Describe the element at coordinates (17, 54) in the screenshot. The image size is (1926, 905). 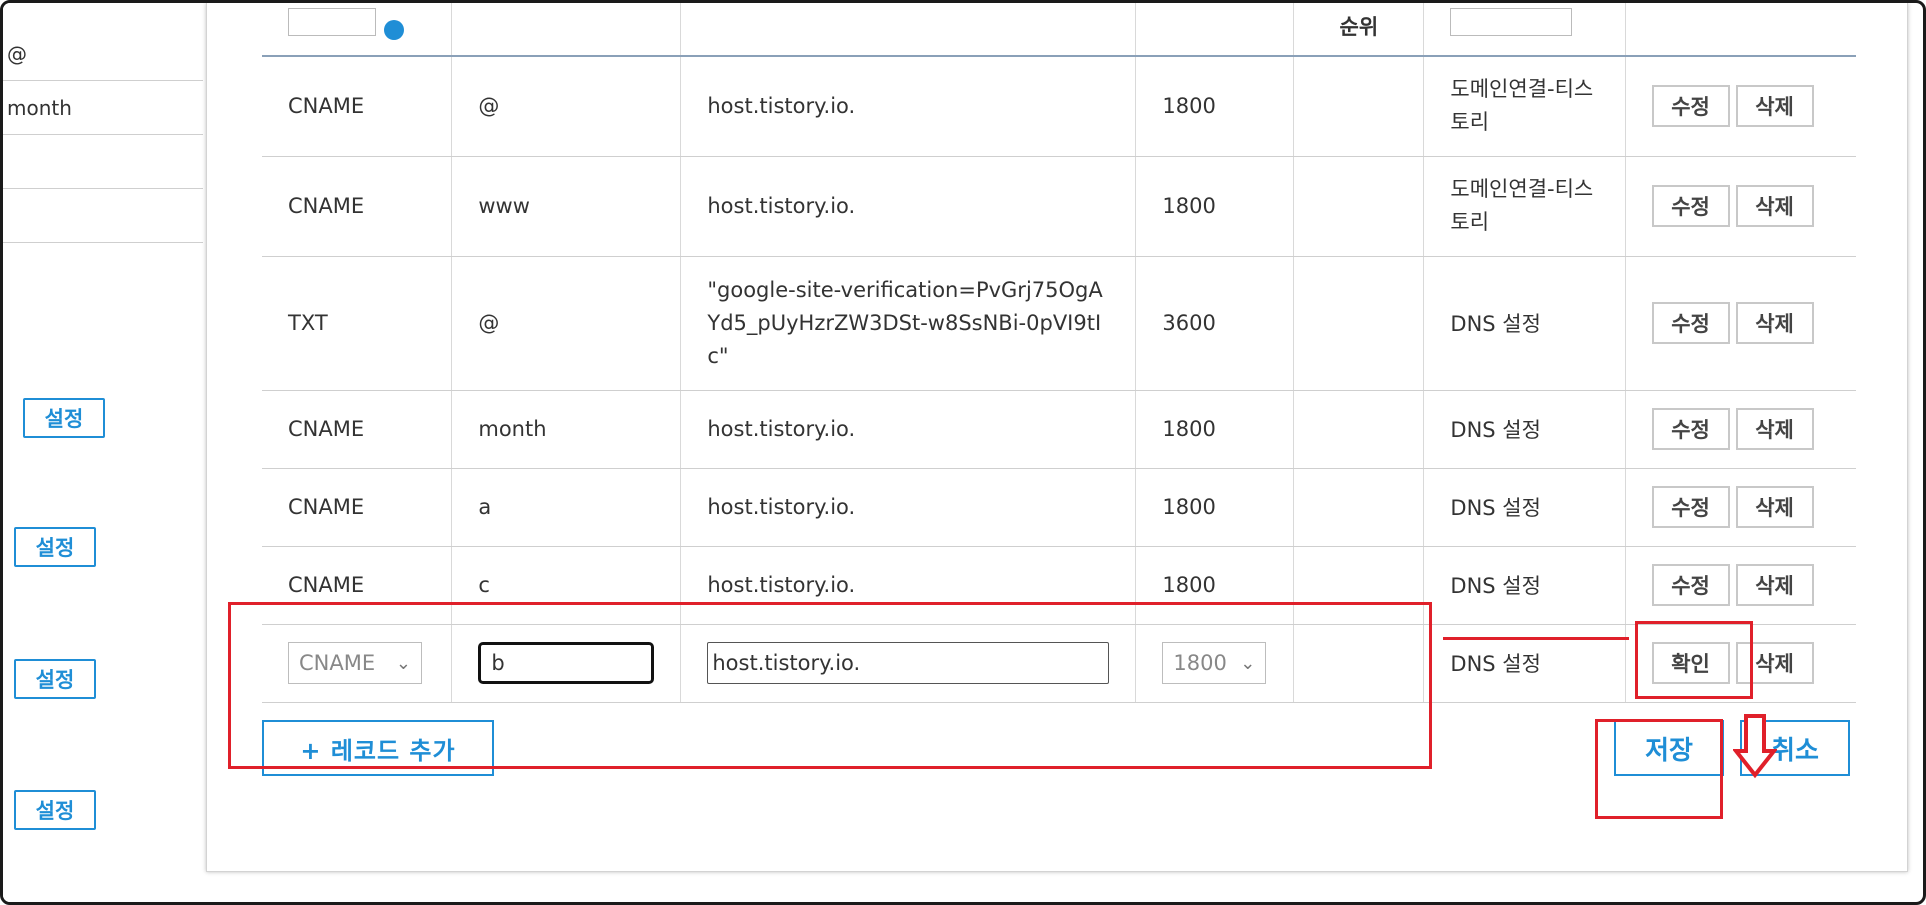
I see `bg-row-text: @` at that location.